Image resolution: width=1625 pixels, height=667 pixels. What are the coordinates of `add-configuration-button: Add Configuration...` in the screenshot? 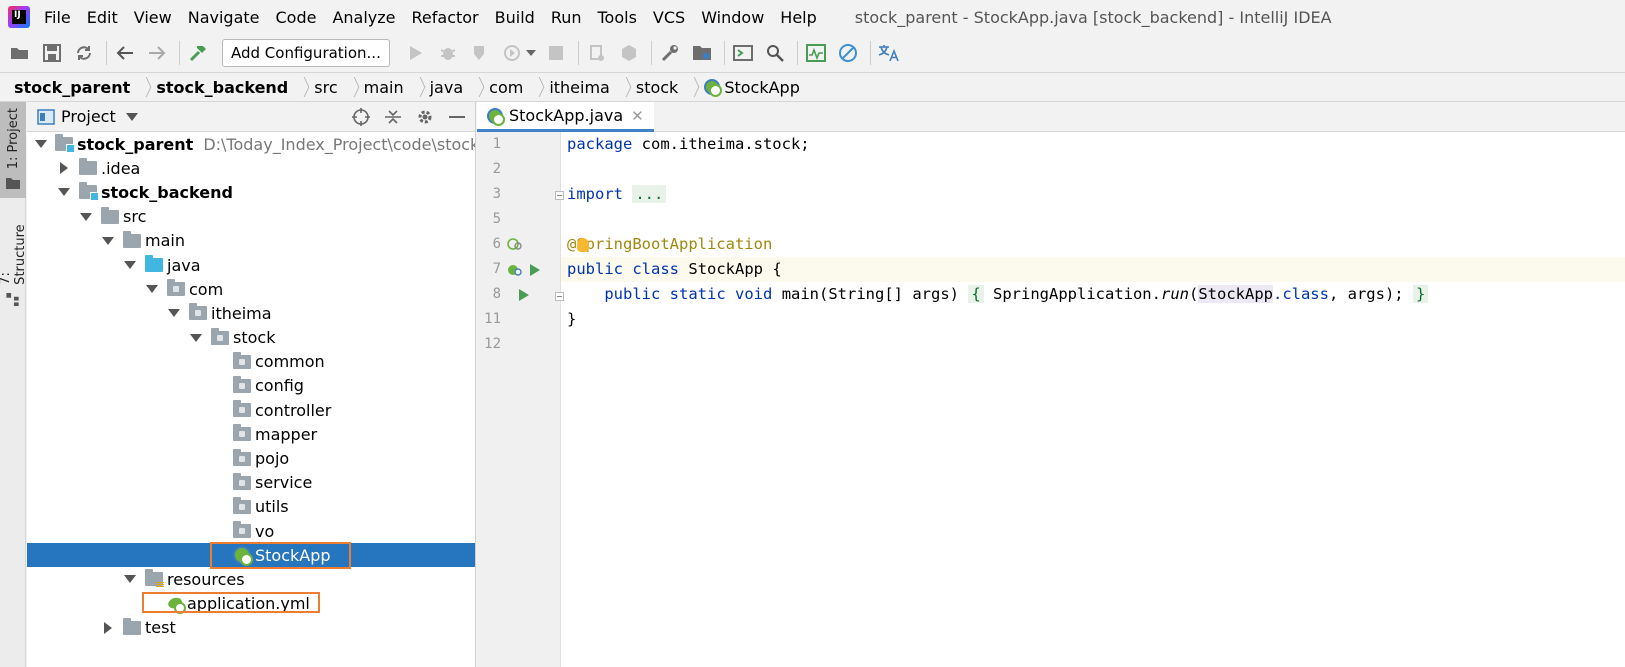 It's located at (306, 53).